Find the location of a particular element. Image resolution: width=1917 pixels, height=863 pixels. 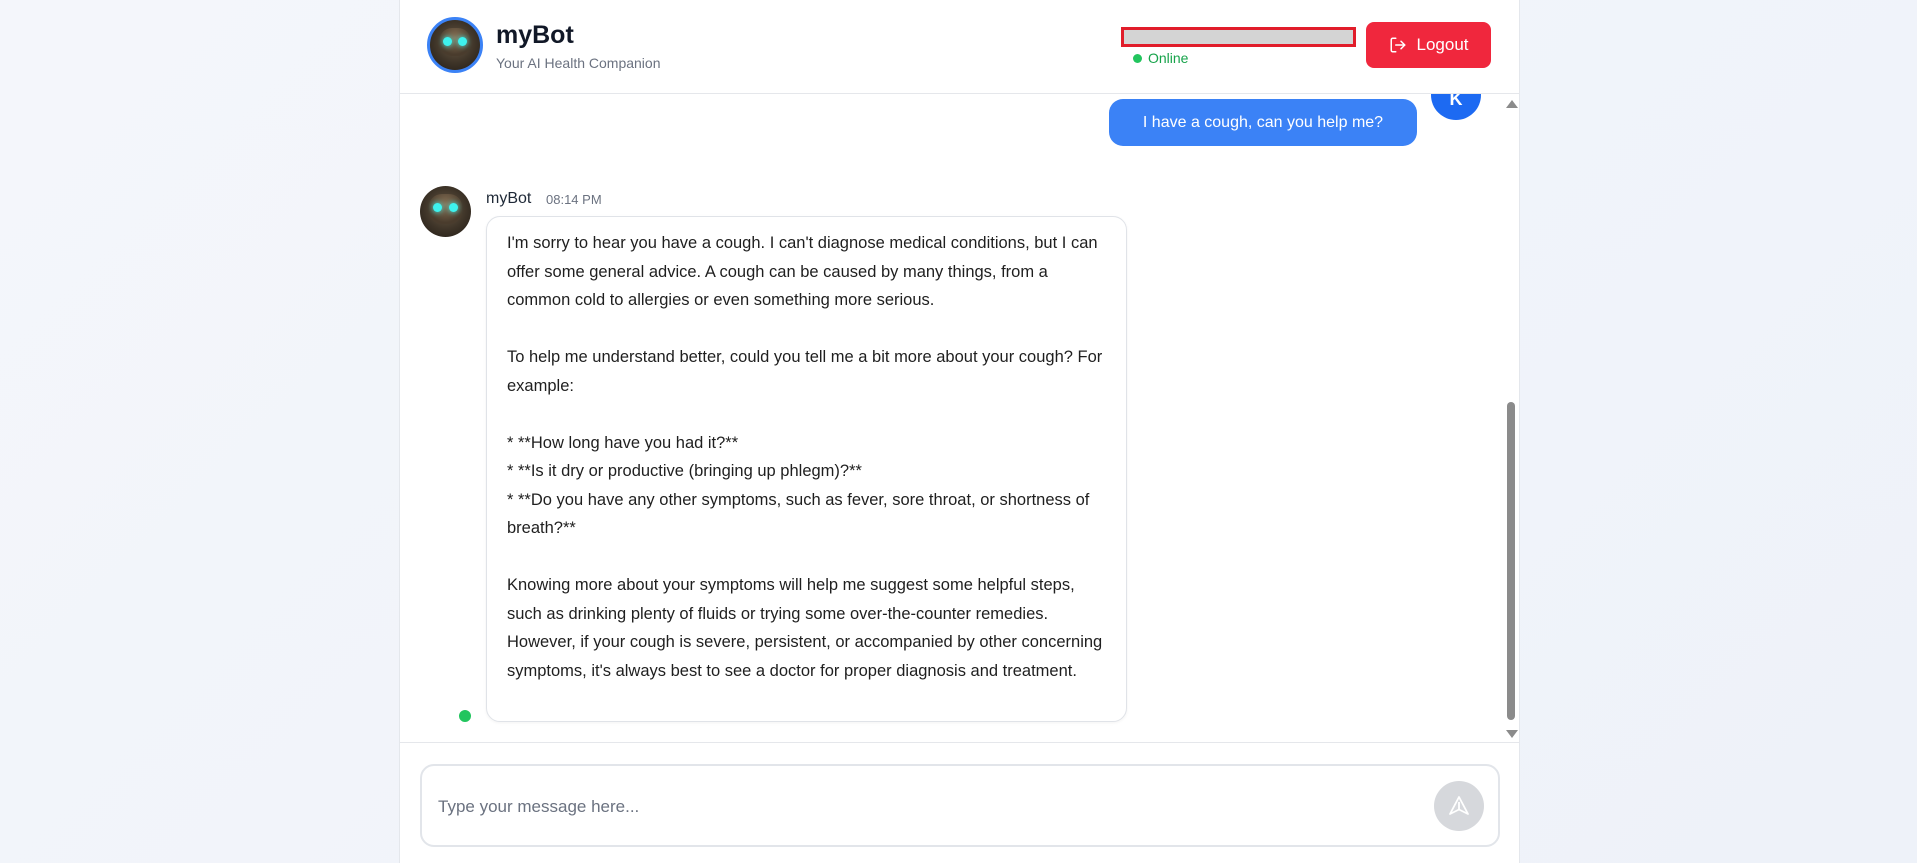

scroll-up-arrow-icon is located at coordinates (1512, 104).